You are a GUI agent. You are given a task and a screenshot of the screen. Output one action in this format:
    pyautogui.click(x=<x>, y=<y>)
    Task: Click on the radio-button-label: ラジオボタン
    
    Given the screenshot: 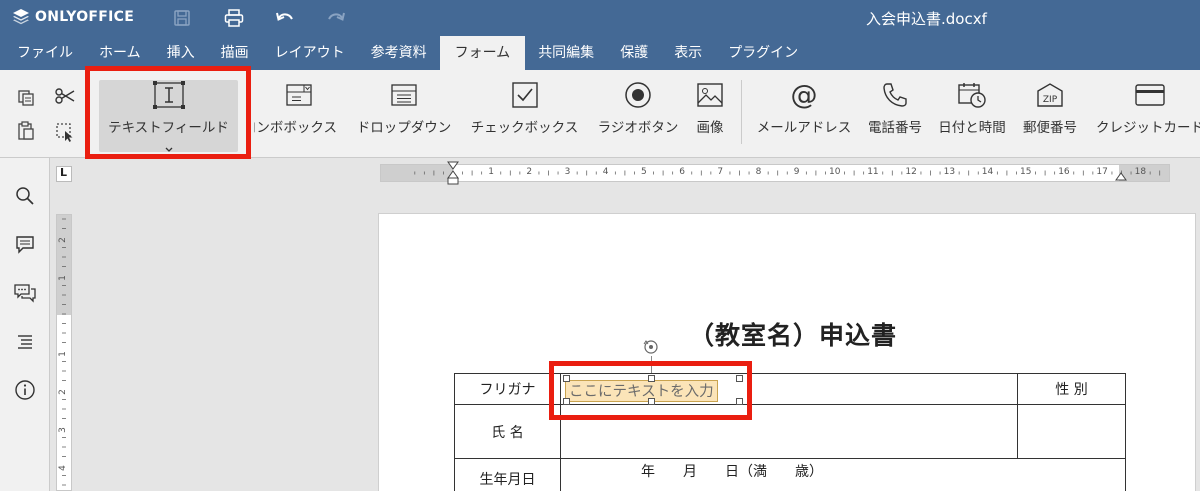 What is the action you would take?
    pyautogui.click(x=638, y=128)
    